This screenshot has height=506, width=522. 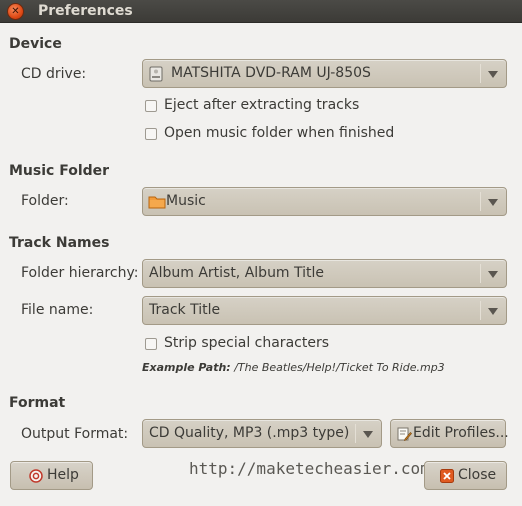 What do you see at coordinates (75, 434) in the screenshot?
I see `output-format-label: Output Format:` at bounding box center [75, 434].